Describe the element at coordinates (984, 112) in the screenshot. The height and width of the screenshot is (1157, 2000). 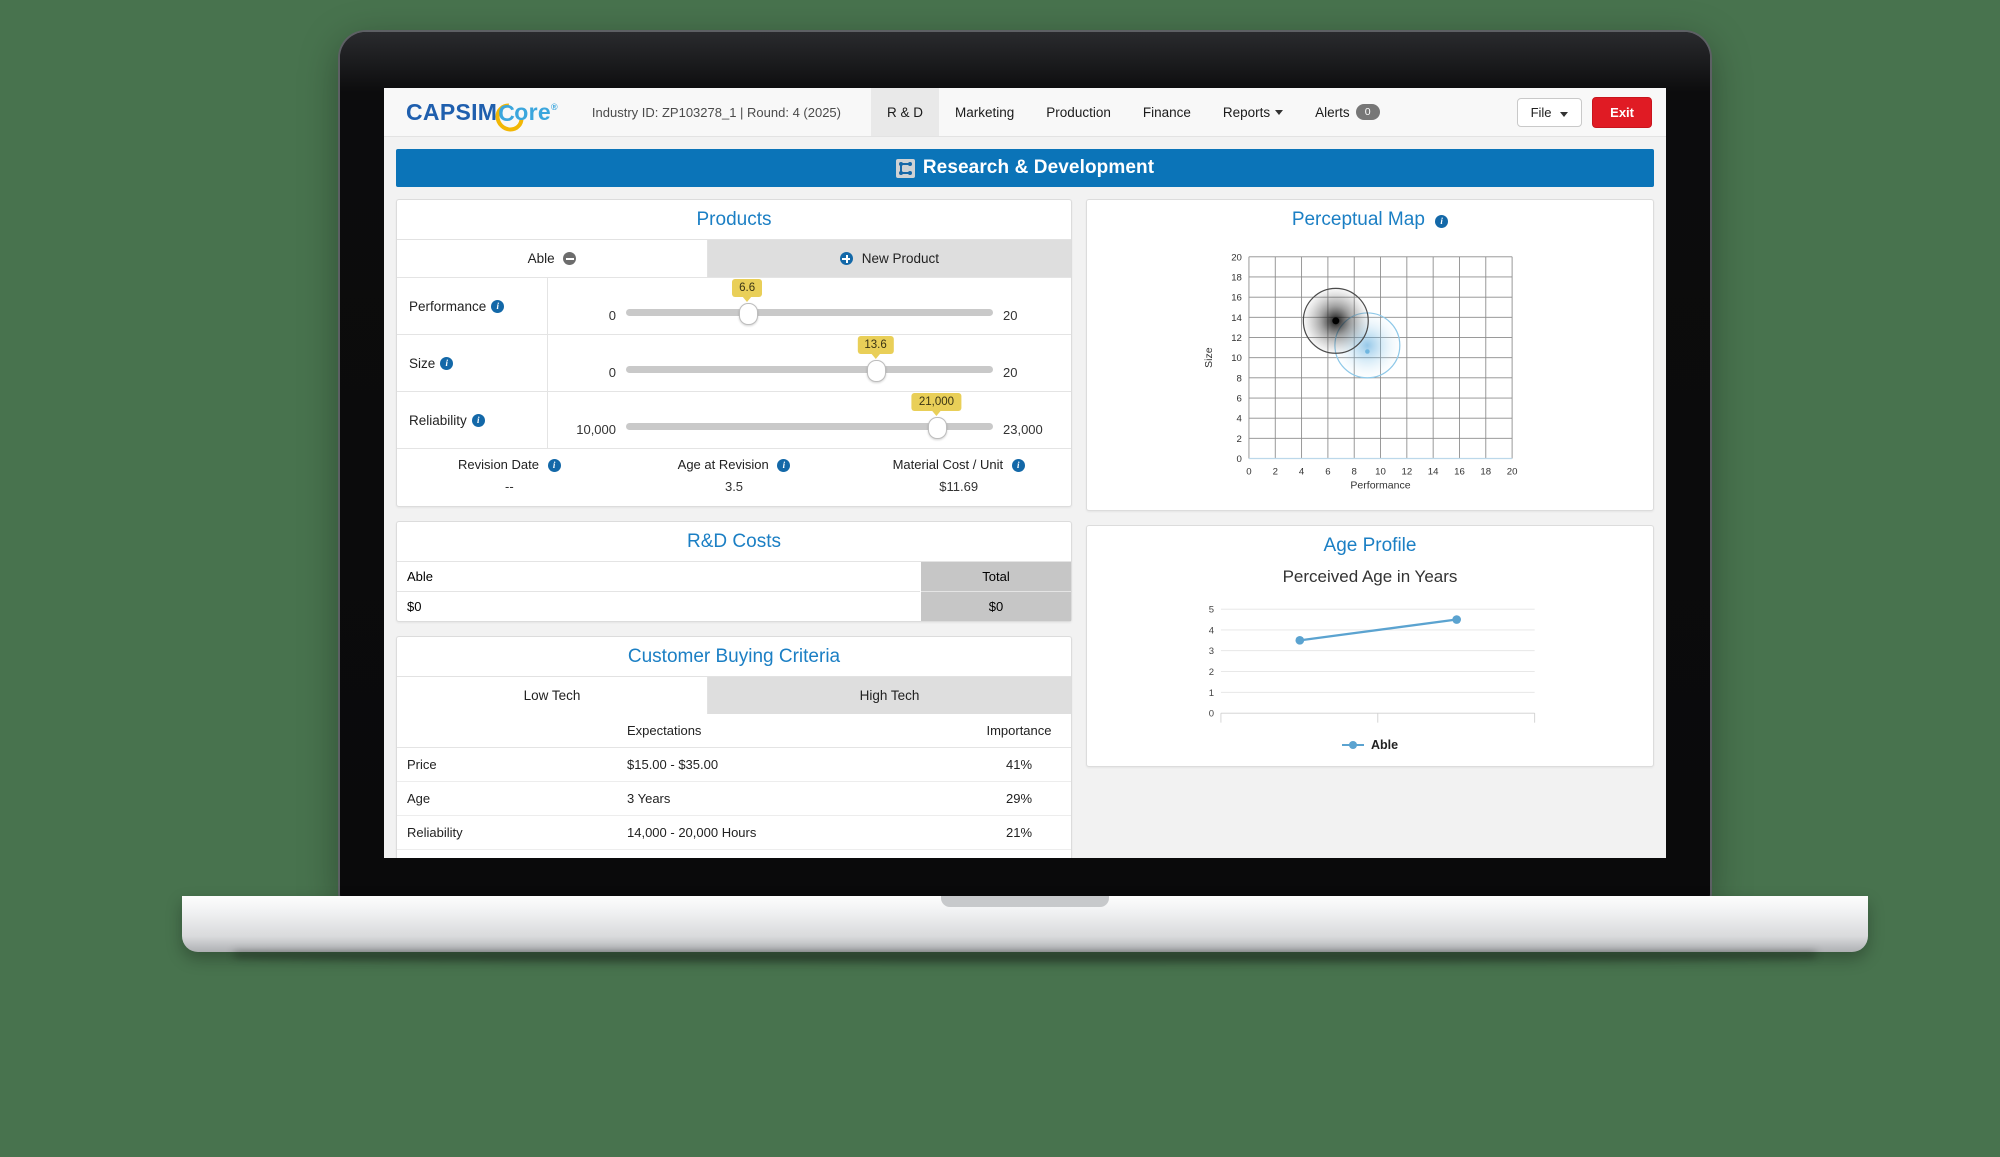
I see `nav-item-marketing: Marketing` at that location.